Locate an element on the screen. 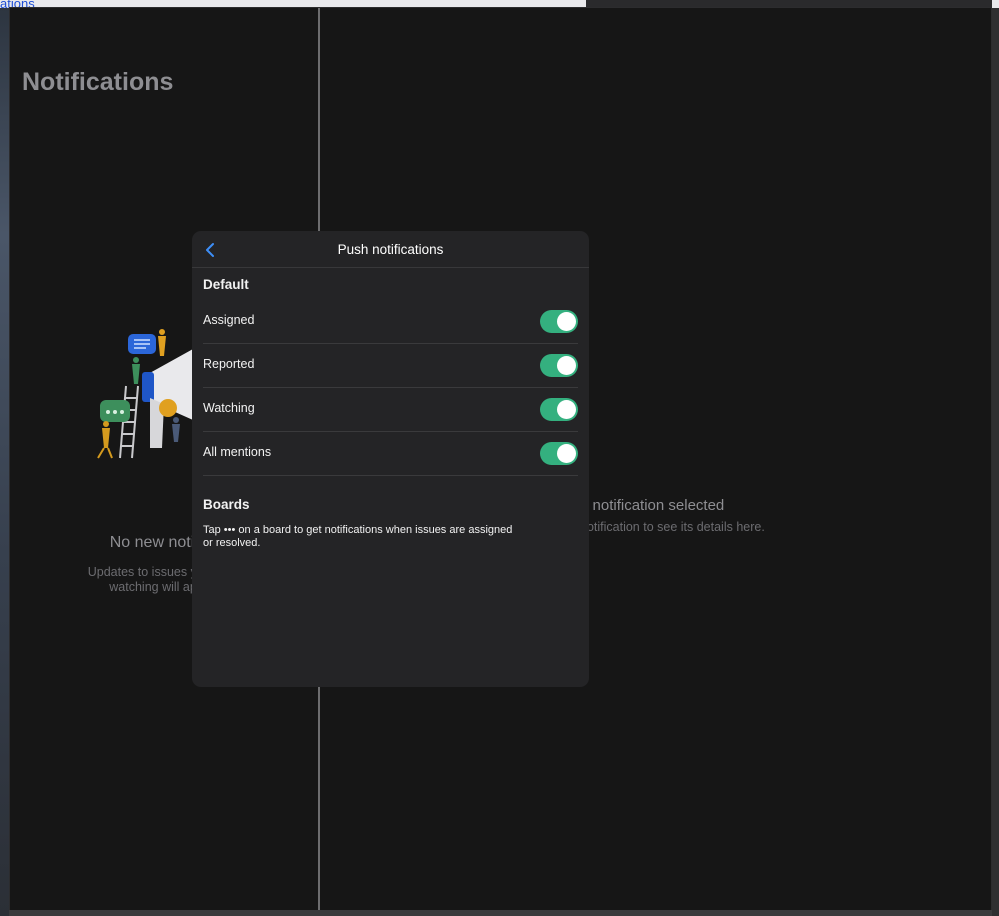 The image size is (999, 916). window-bottom-bar is located at coordinates (500, 913).